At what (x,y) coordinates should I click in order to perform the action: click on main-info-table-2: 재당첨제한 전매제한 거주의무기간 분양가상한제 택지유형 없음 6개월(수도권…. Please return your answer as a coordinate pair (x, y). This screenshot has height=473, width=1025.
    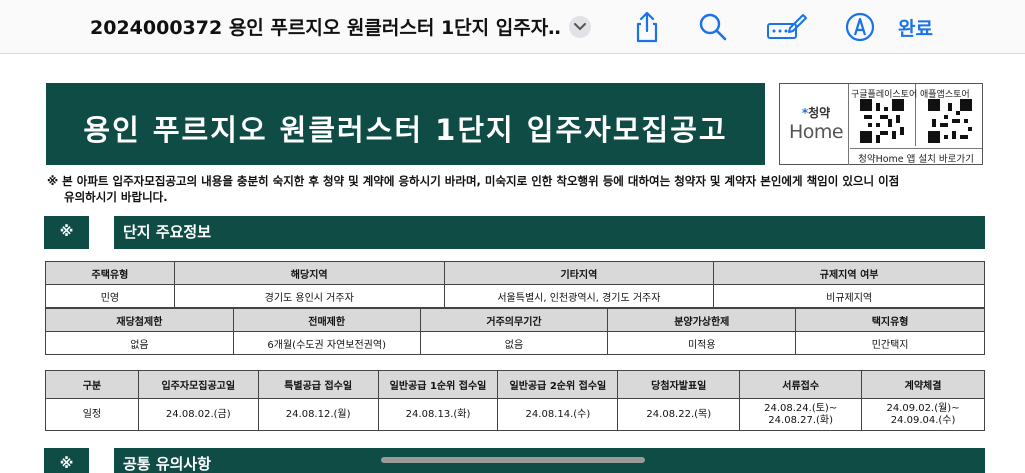
    Looking at the image, I should click on (515, 331).